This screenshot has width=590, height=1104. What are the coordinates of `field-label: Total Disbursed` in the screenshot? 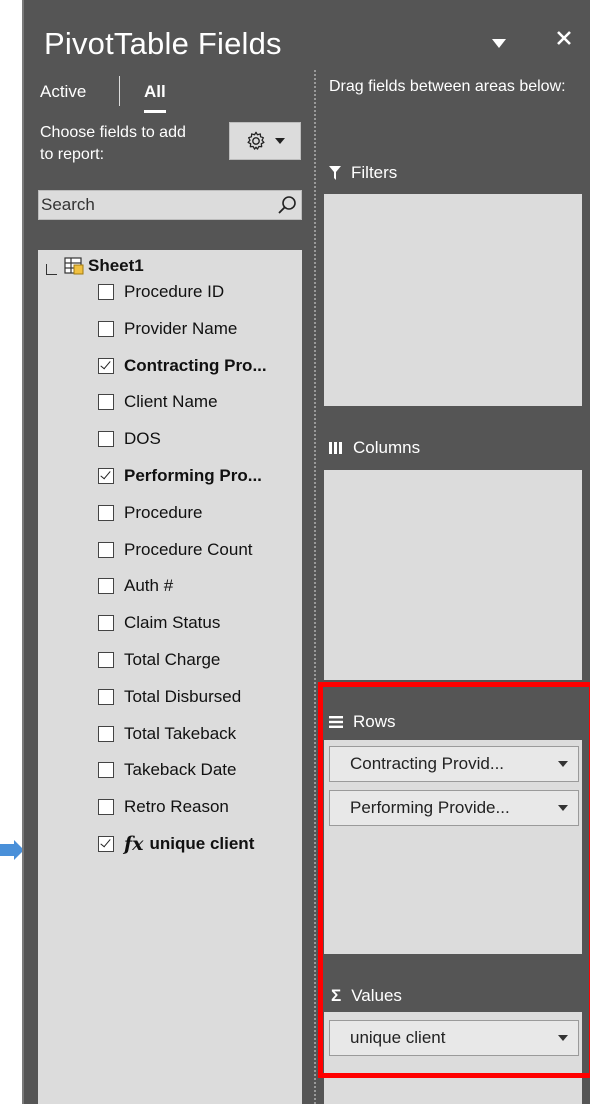 It's located at (183, 696).